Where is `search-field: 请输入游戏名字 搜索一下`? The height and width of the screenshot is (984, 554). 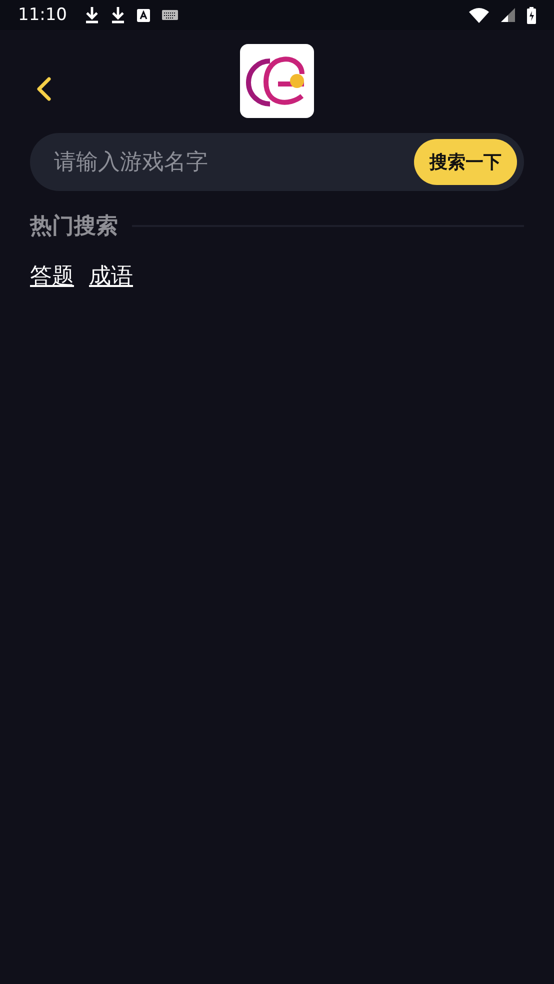 search-field: 请输入游戏名字 搜索一下 is located at coordinates (277, 162).